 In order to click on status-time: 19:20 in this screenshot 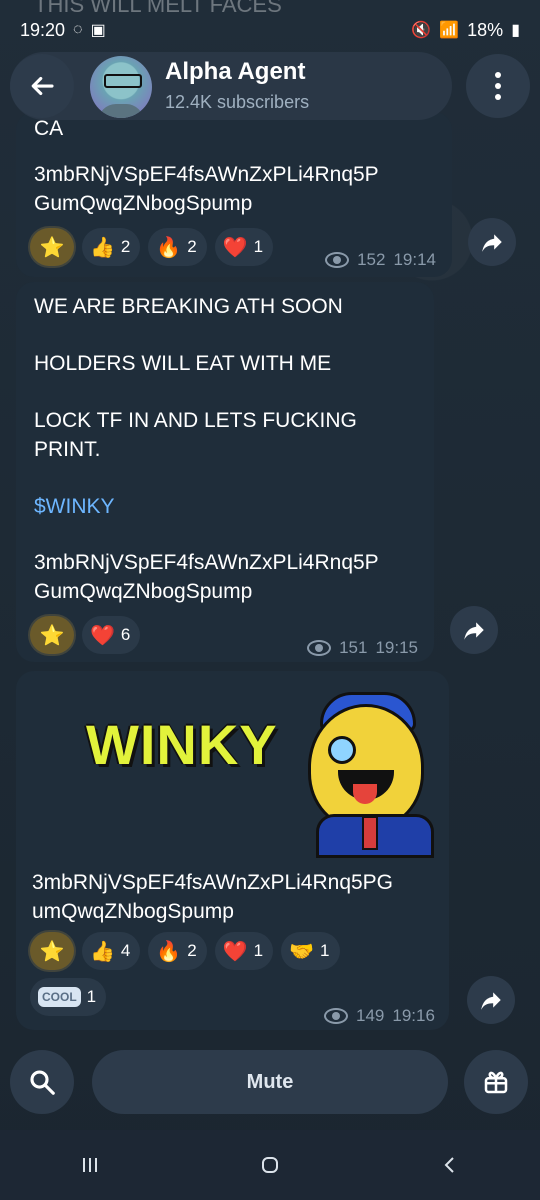, I will do `click(43, 29)`.